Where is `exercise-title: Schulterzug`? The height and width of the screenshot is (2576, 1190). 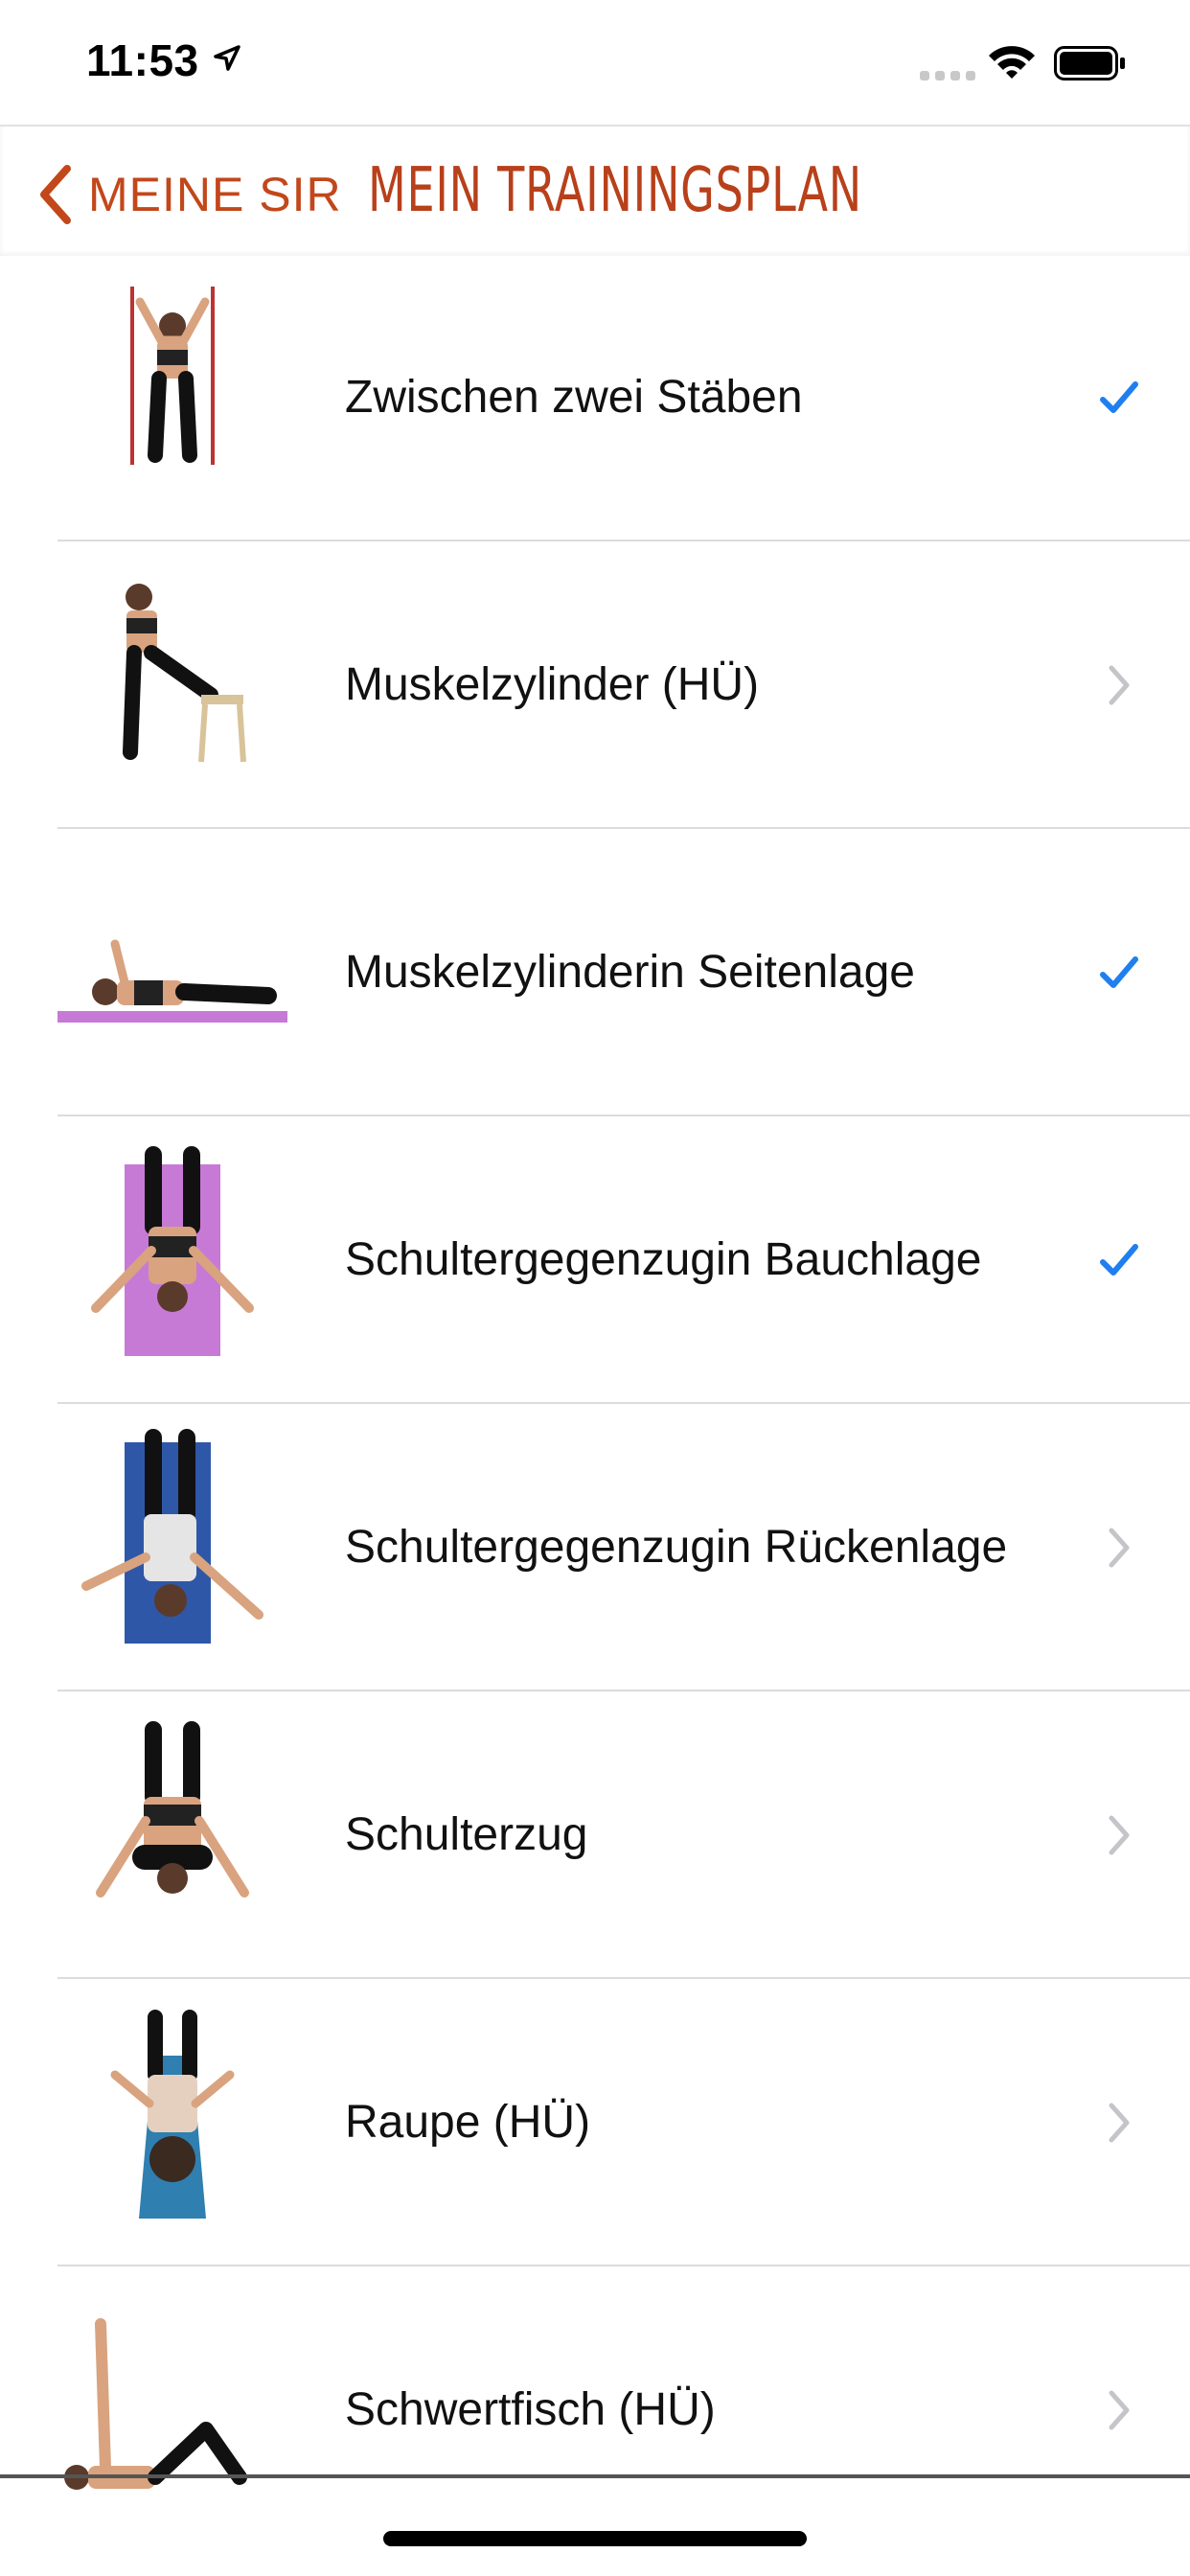 exercise-title: Schulterzug is located at coordinates (466, 1835).